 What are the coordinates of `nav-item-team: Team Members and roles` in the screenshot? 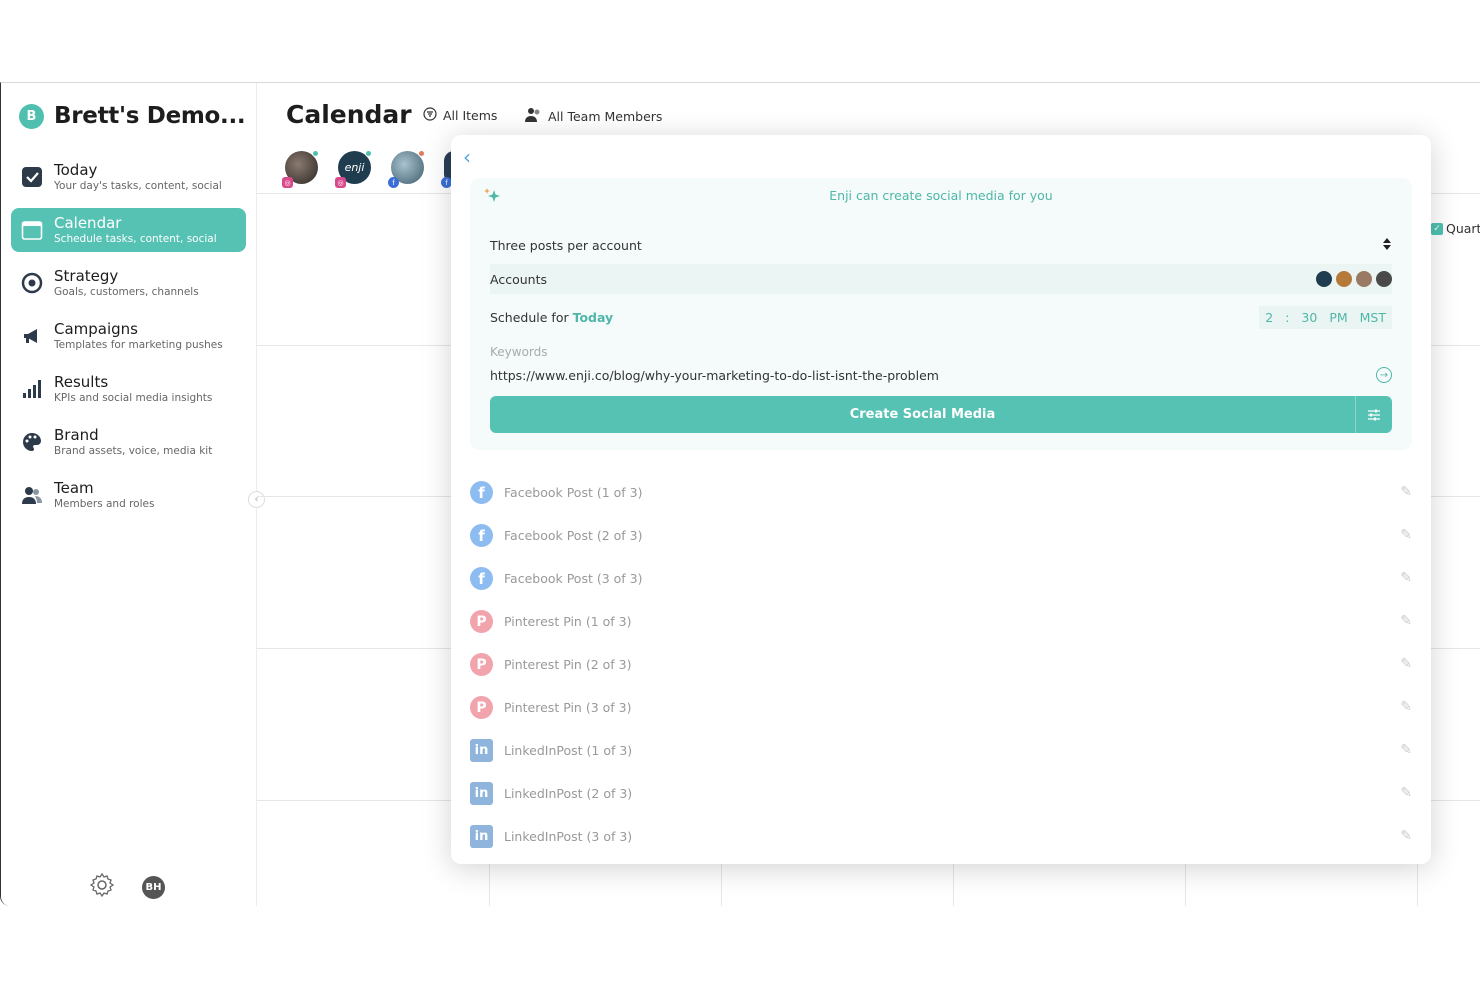 It's located at (128, 495).